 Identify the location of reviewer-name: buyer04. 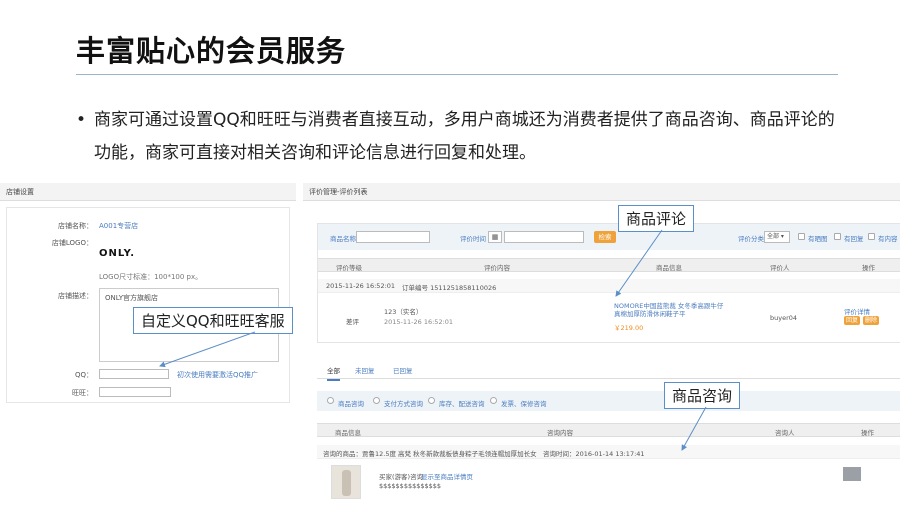
(784, 318).